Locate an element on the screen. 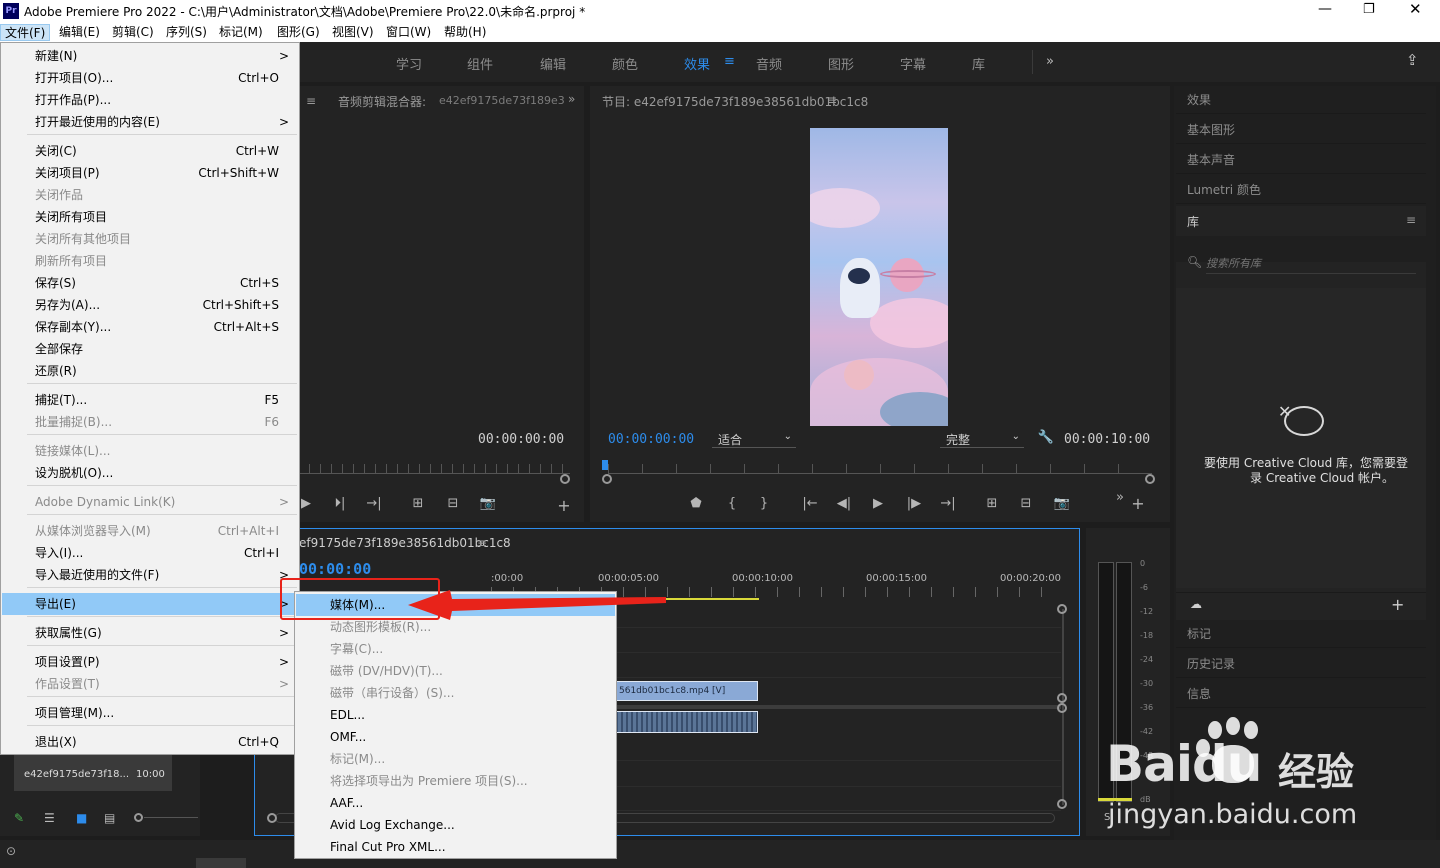  zoom-handle is located at coordinates (272, 818).